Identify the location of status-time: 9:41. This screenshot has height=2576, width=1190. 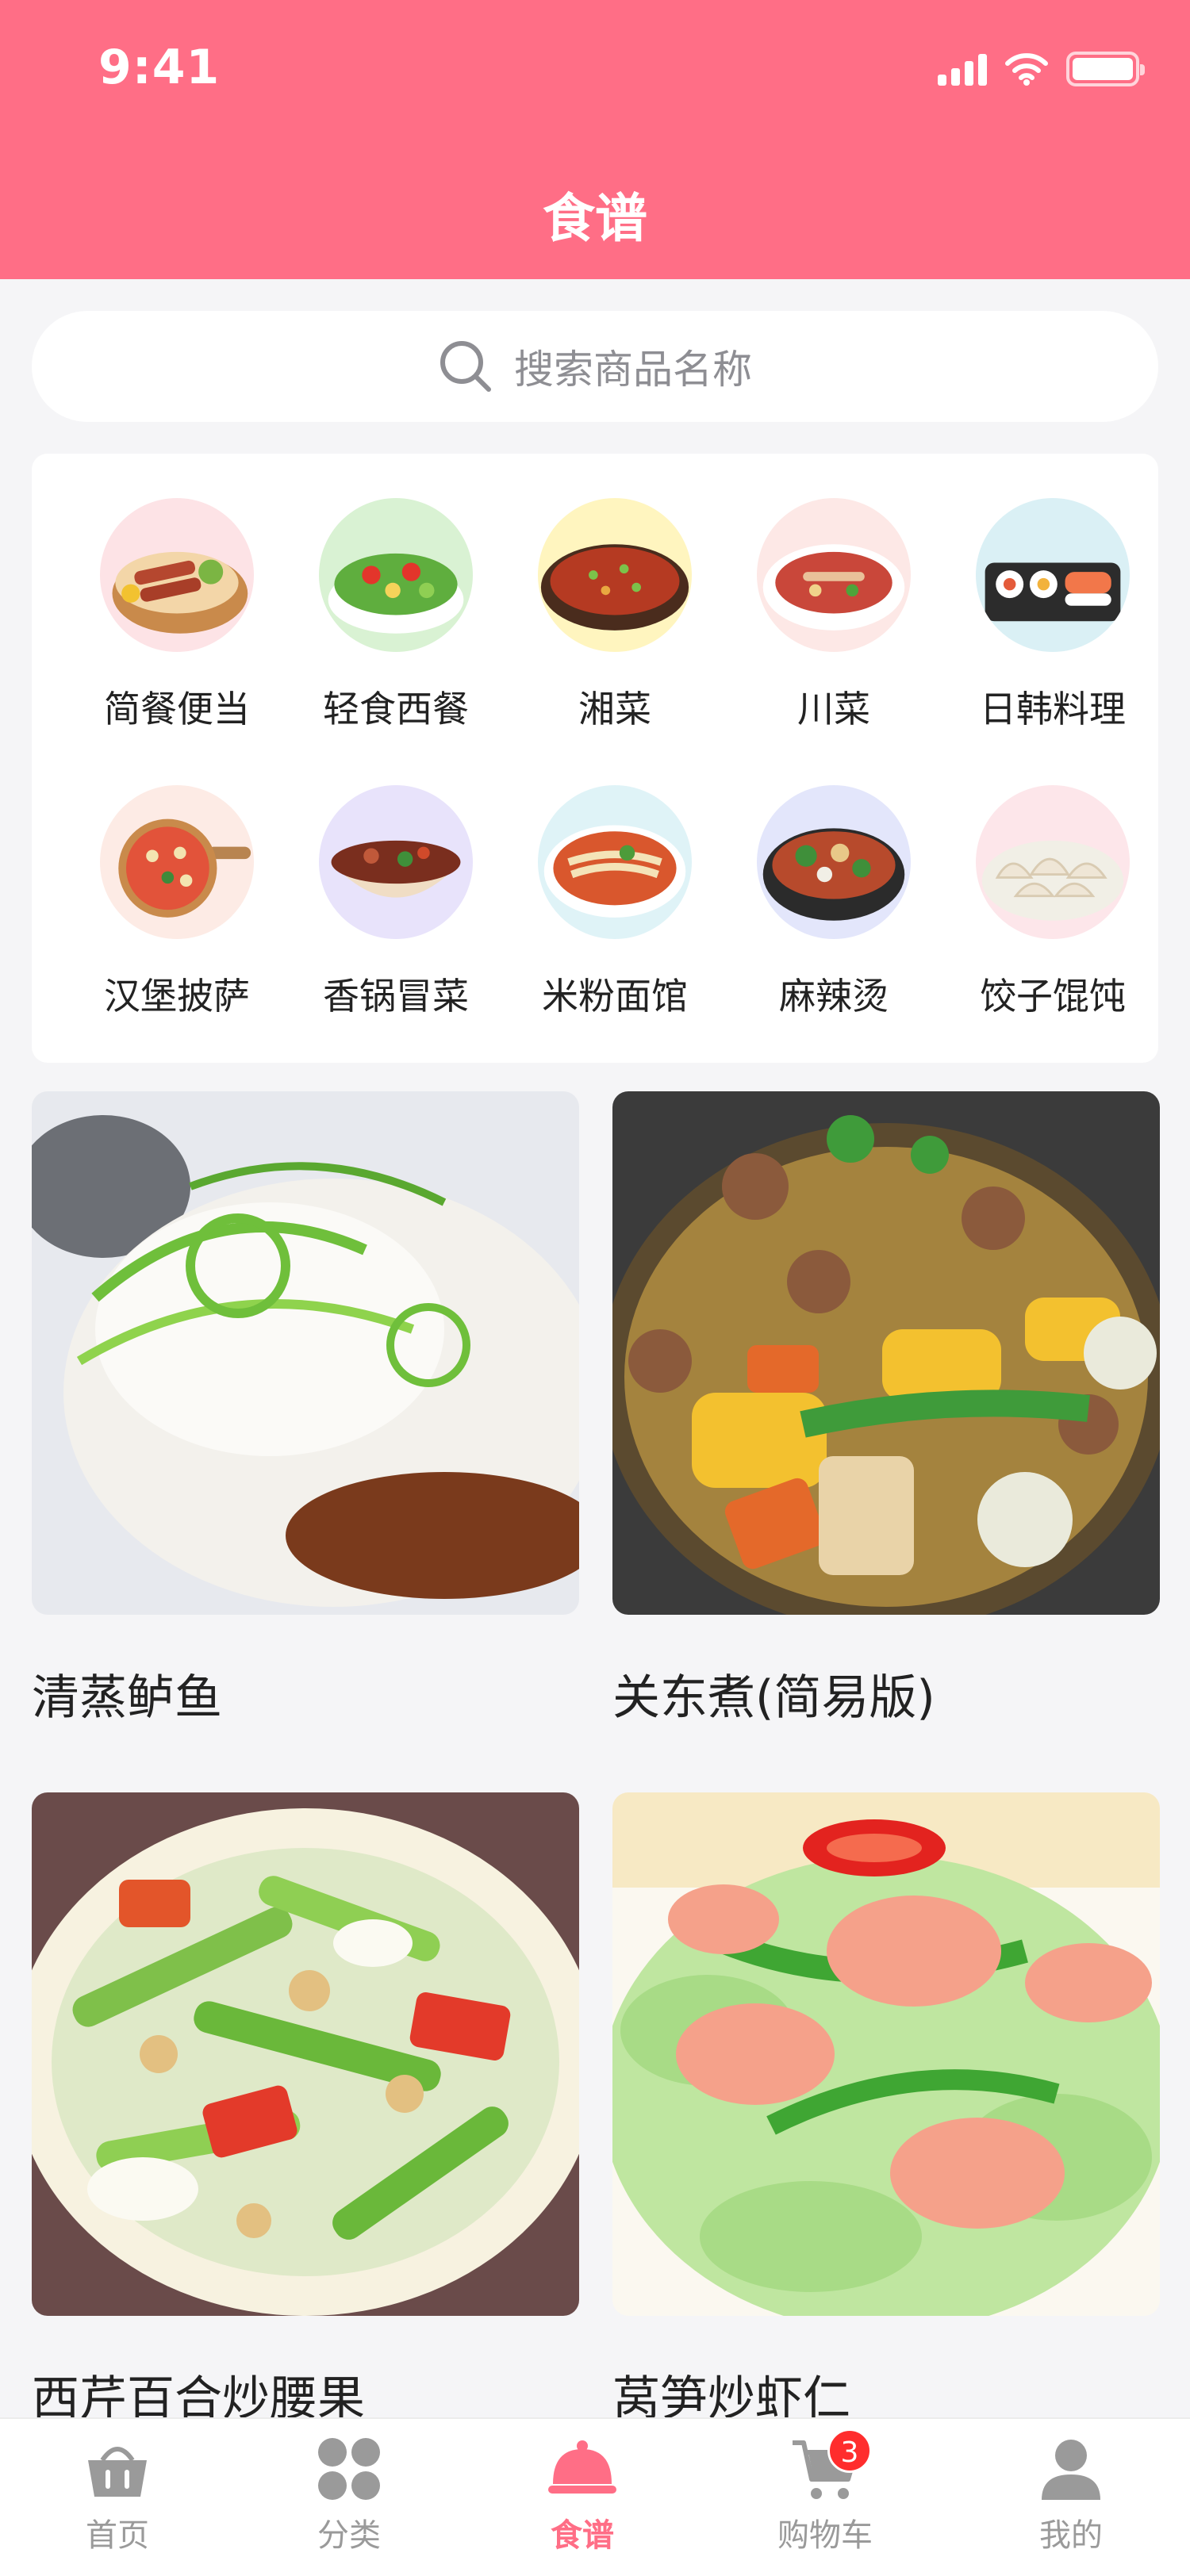
(159, 68).